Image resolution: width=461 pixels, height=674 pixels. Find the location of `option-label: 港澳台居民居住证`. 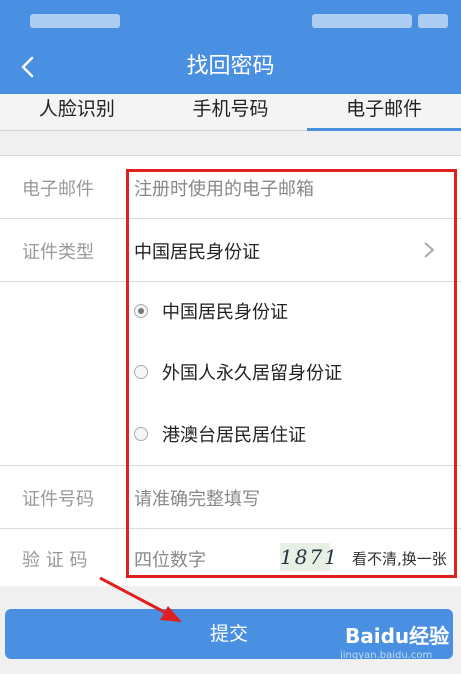

option-label: 港澳台居民居住证 is located at coordinates (234, 435).